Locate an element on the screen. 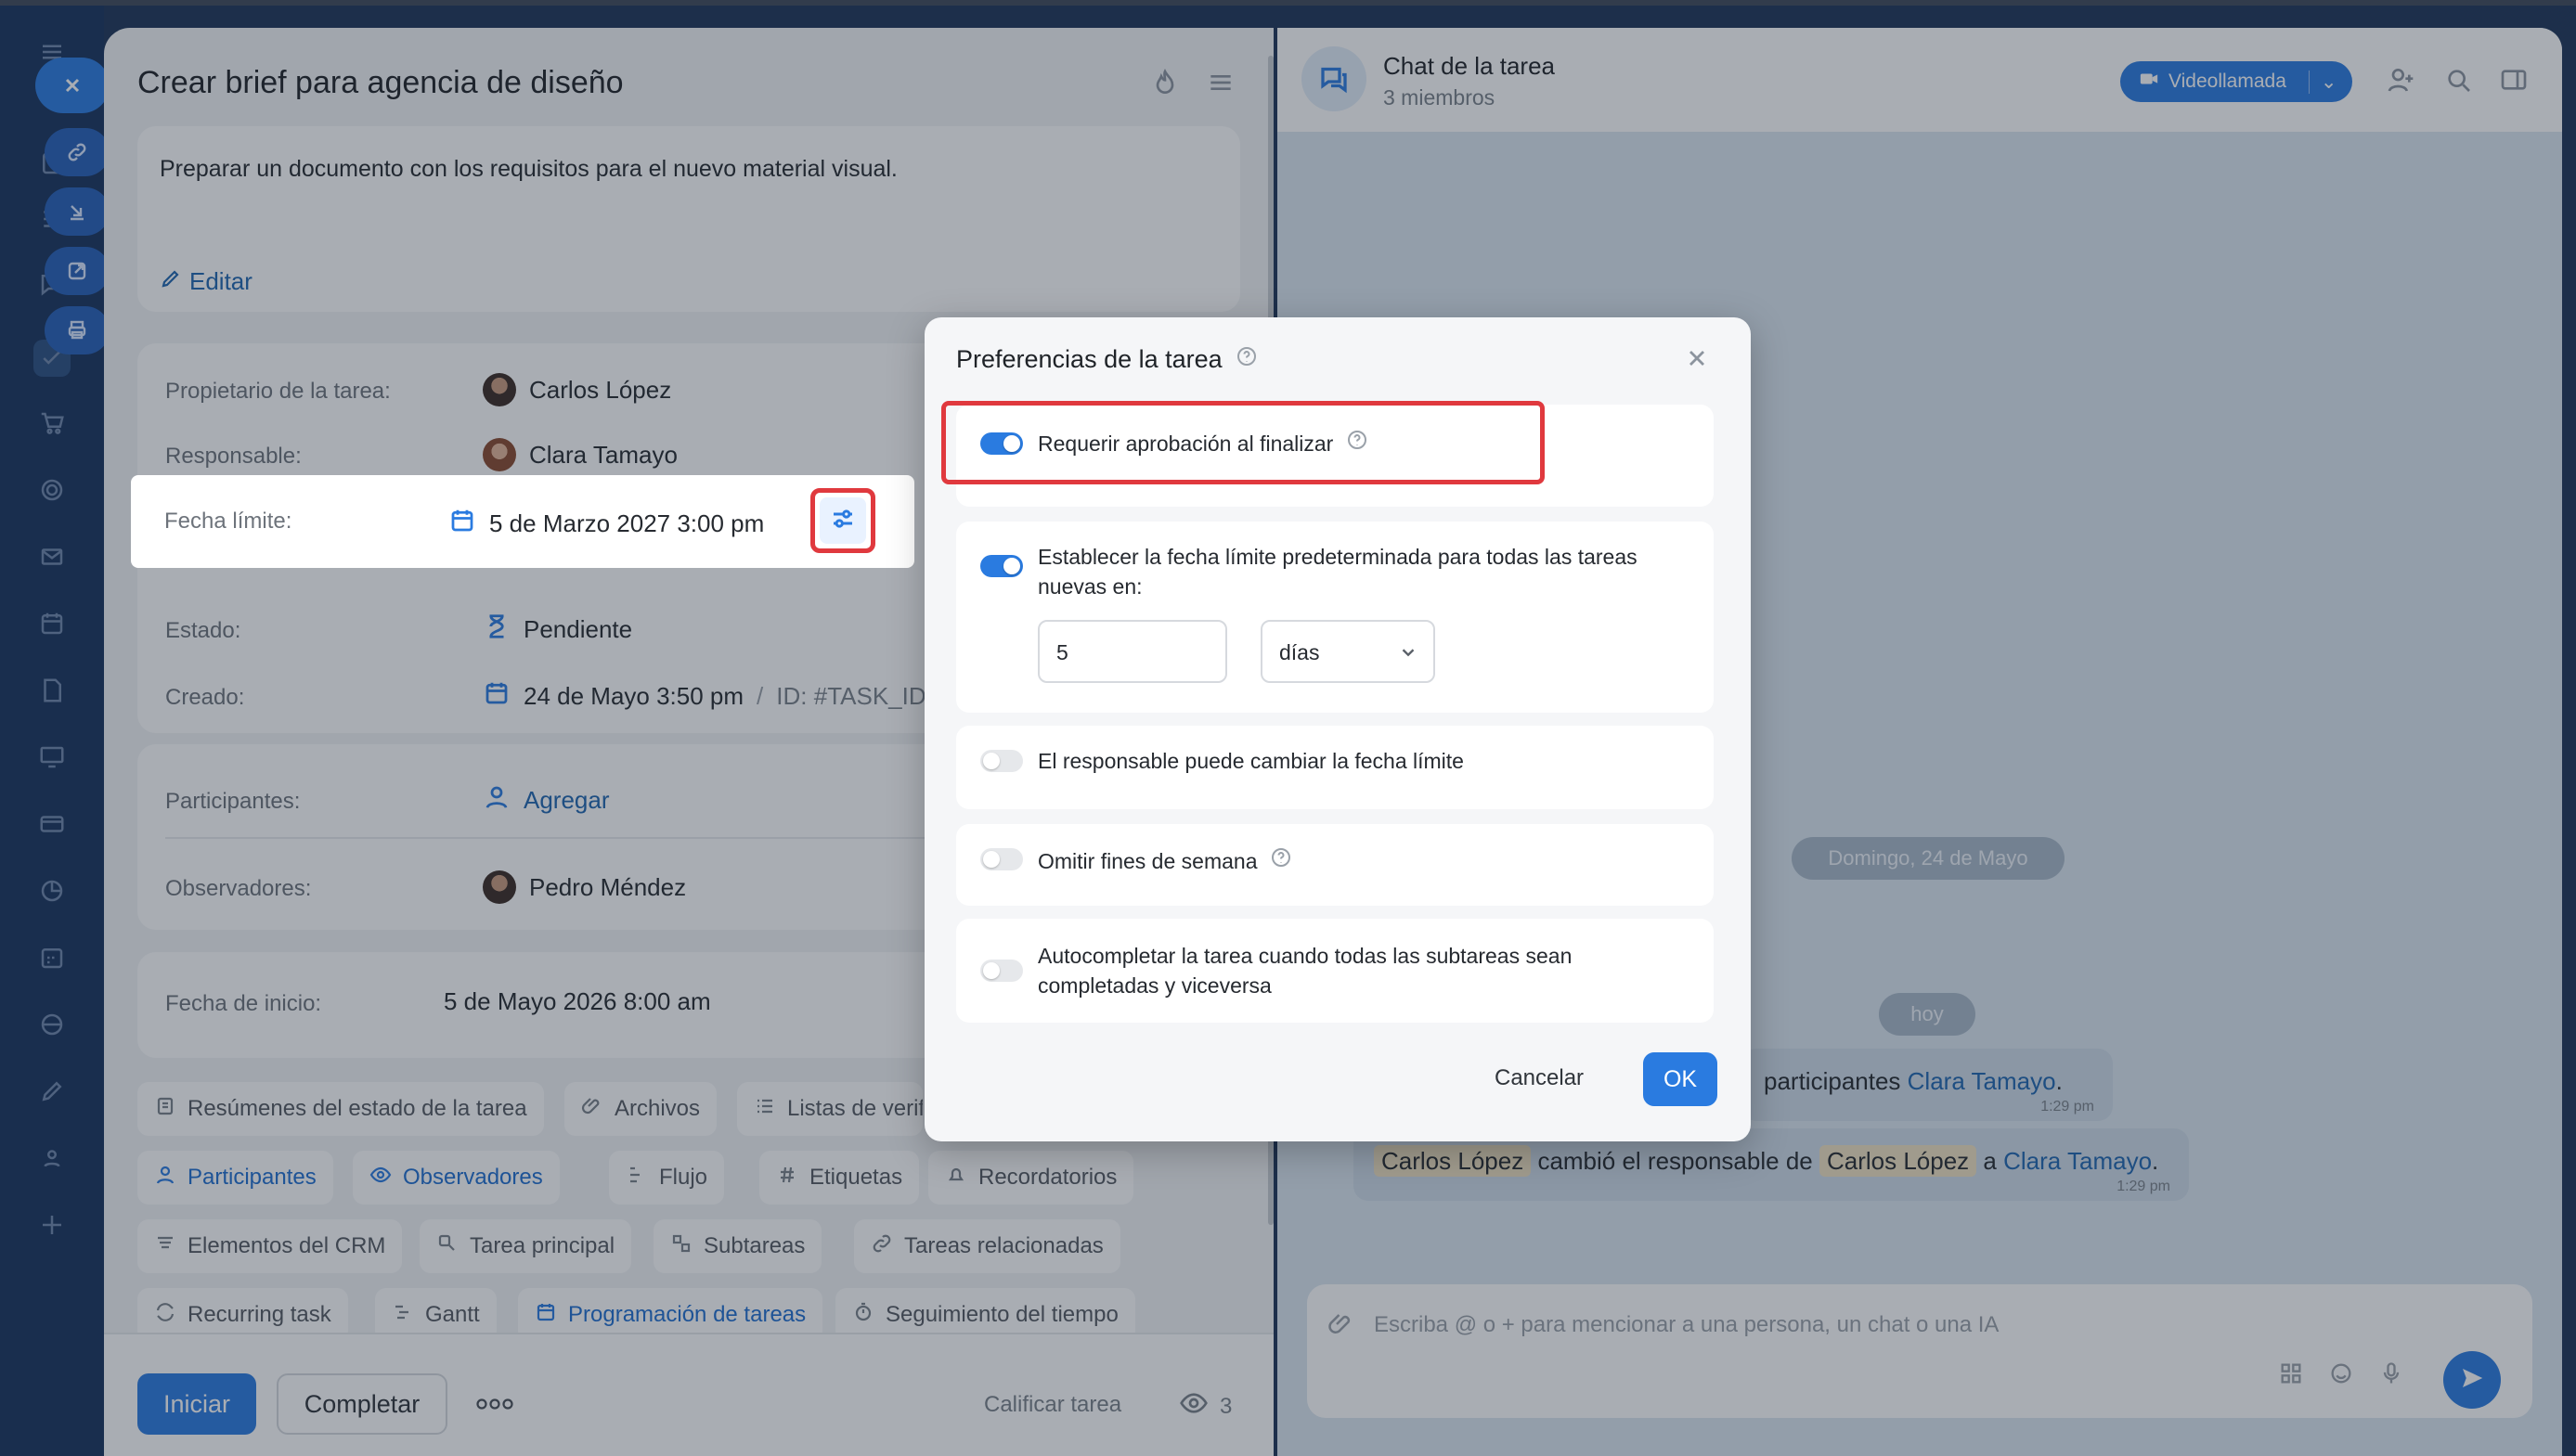 The height and width of the screenshot is (1456, 2576). calendar-icon is located at coordinates (462, 524).